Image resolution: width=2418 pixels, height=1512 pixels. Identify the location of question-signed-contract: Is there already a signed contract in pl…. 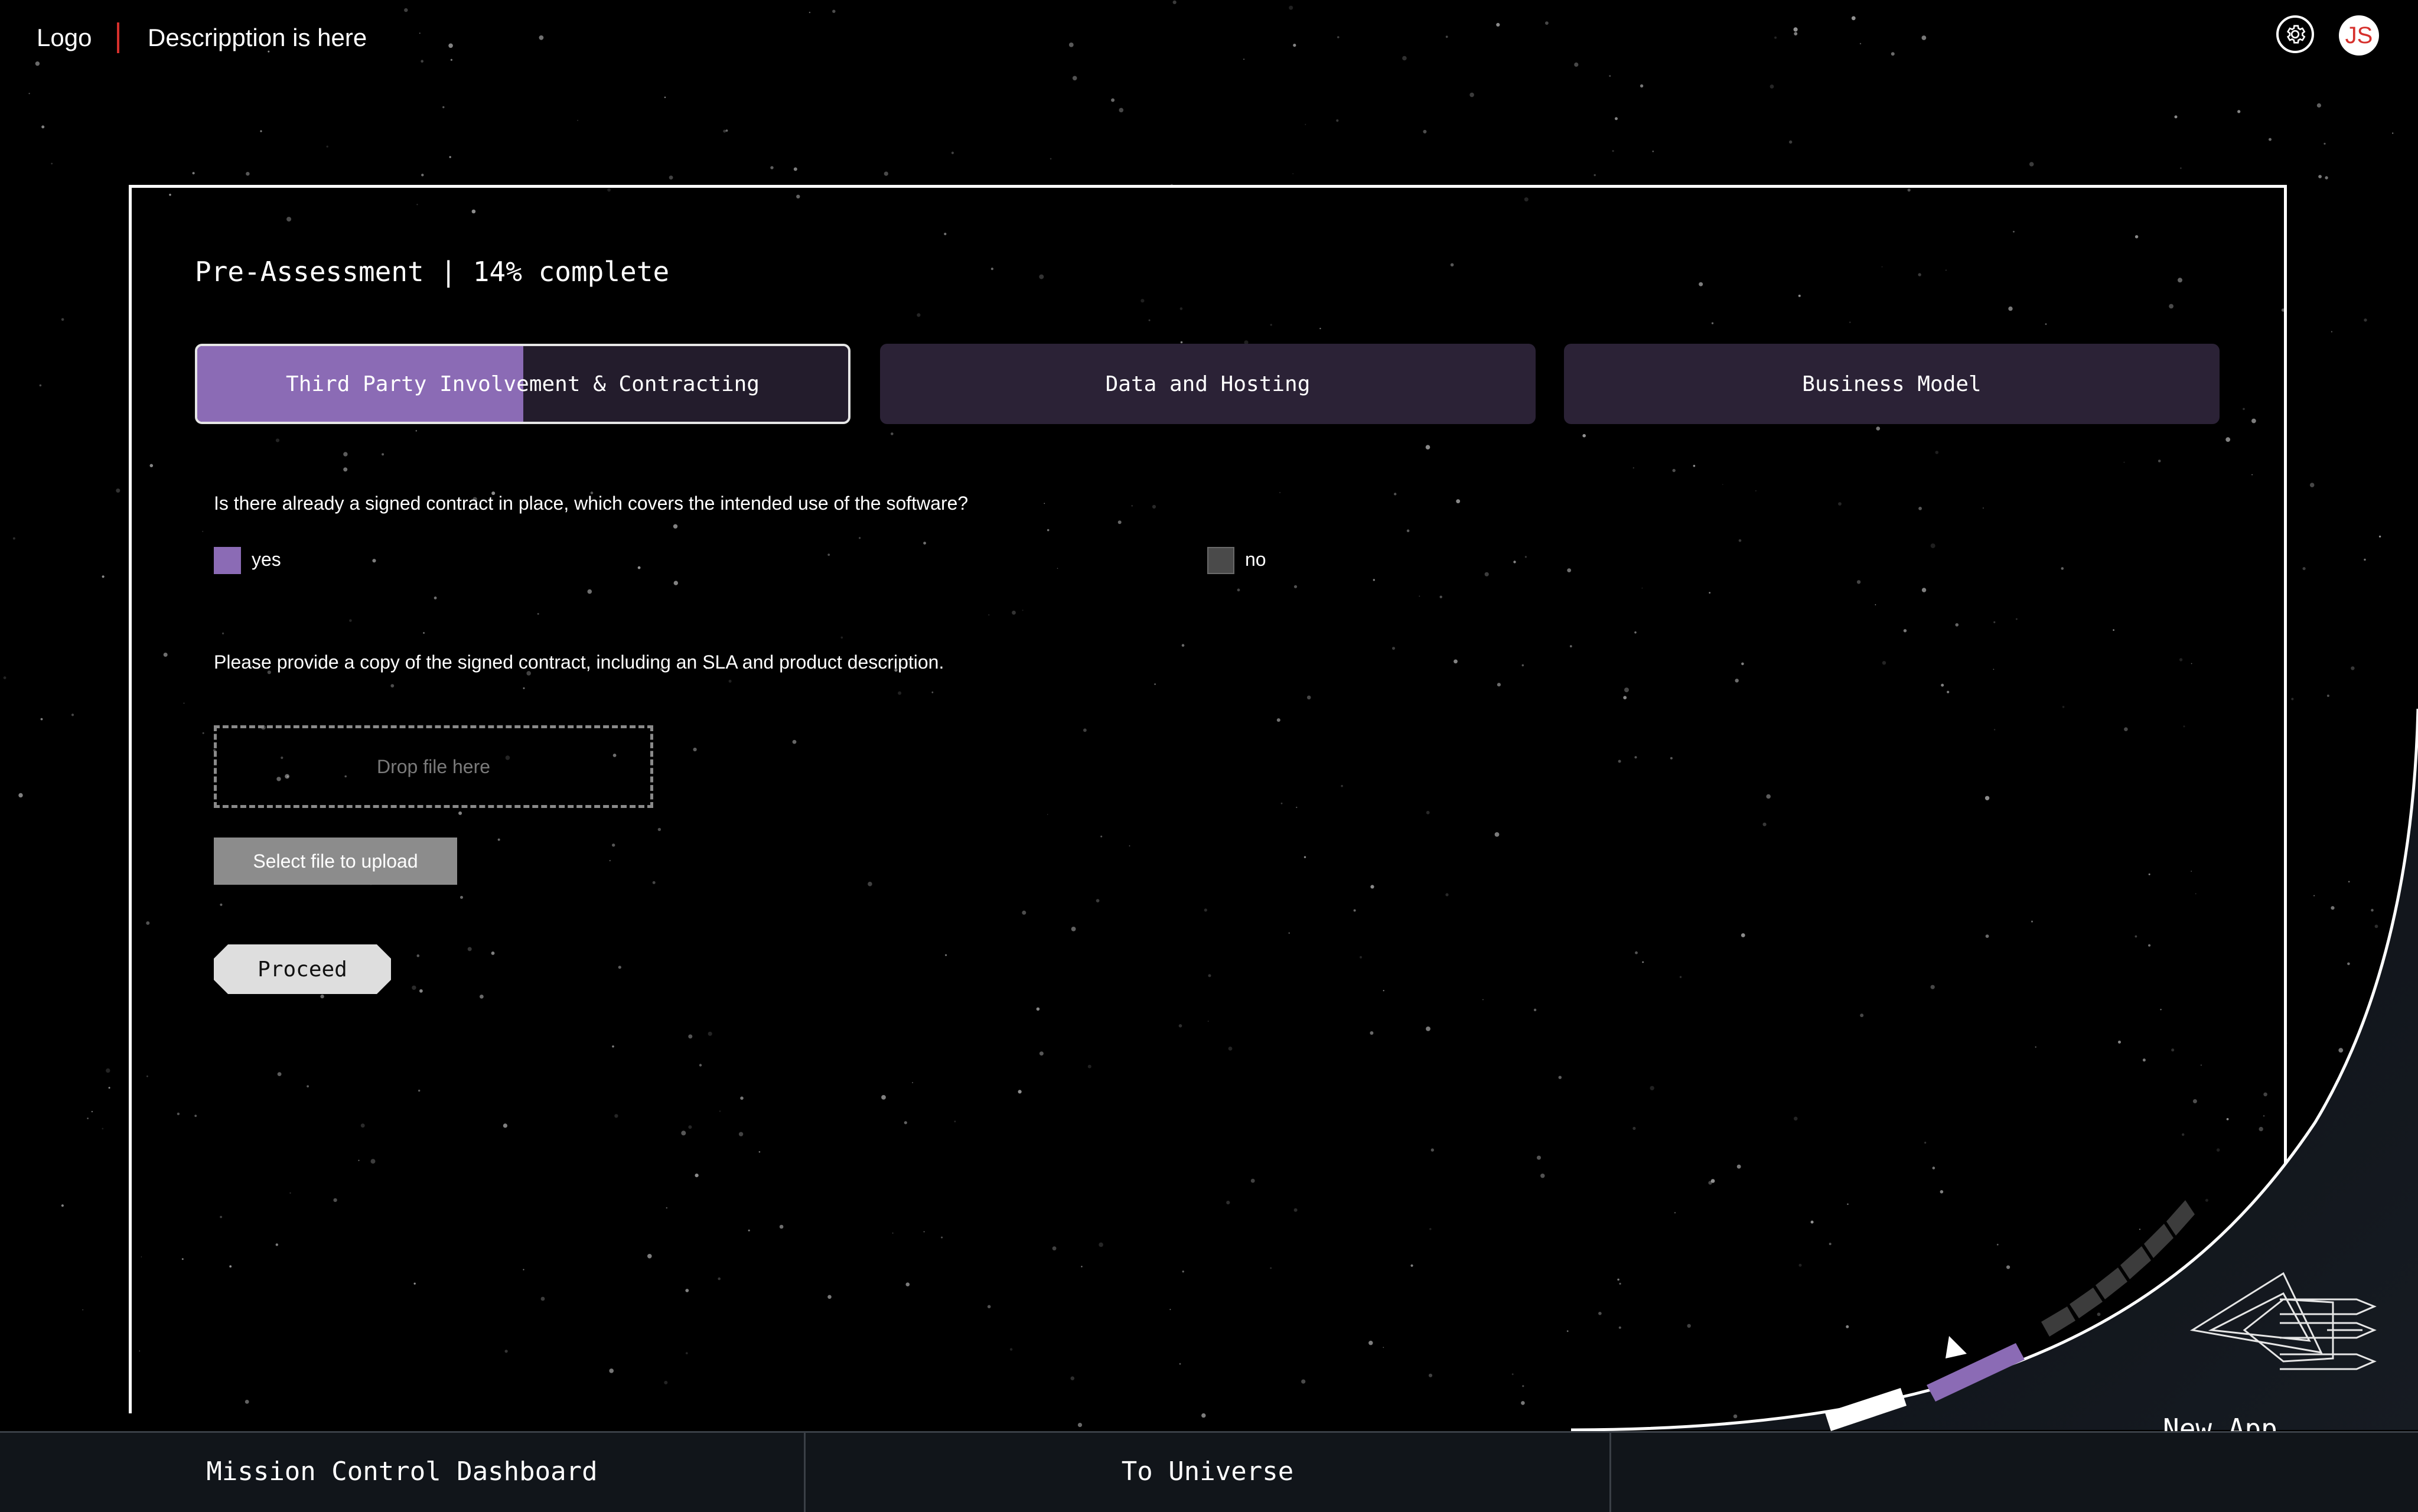
(591, 503).